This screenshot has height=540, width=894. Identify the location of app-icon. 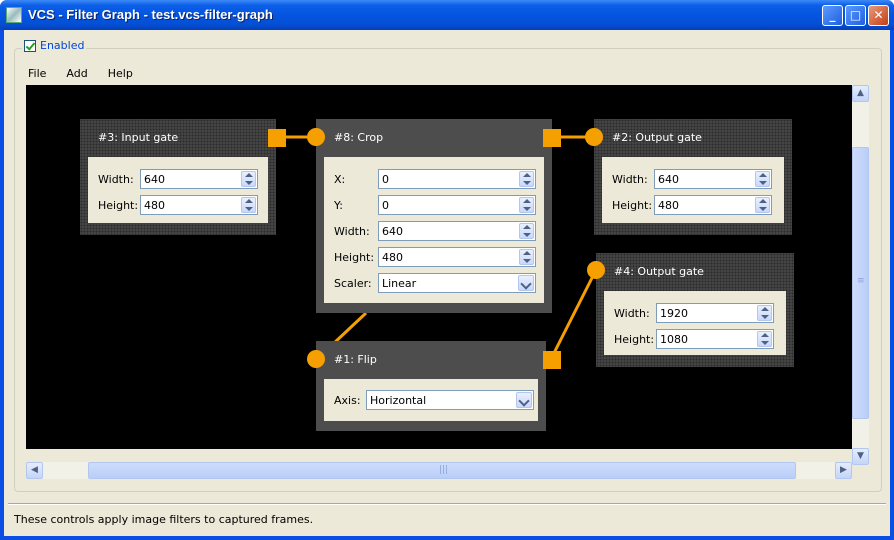
(14, 15).